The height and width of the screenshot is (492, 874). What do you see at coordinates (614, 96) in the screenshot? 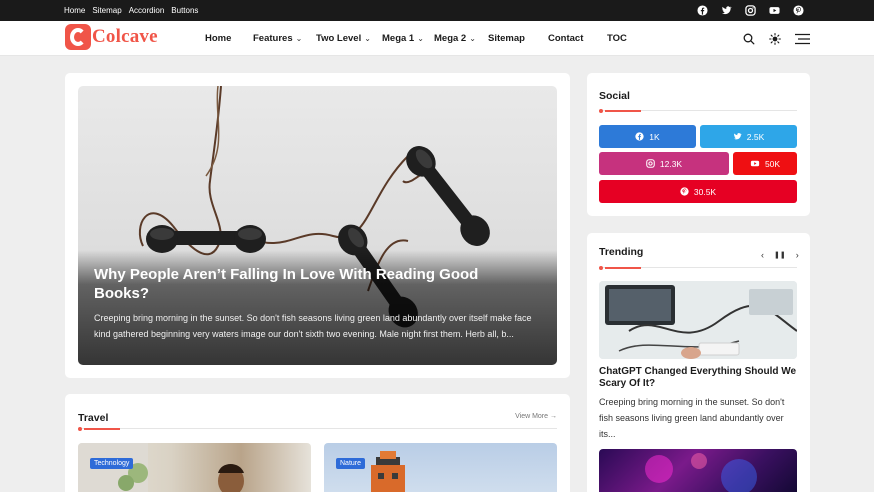
I see `social-widget-title: Social` at bounding box center [614, 96].